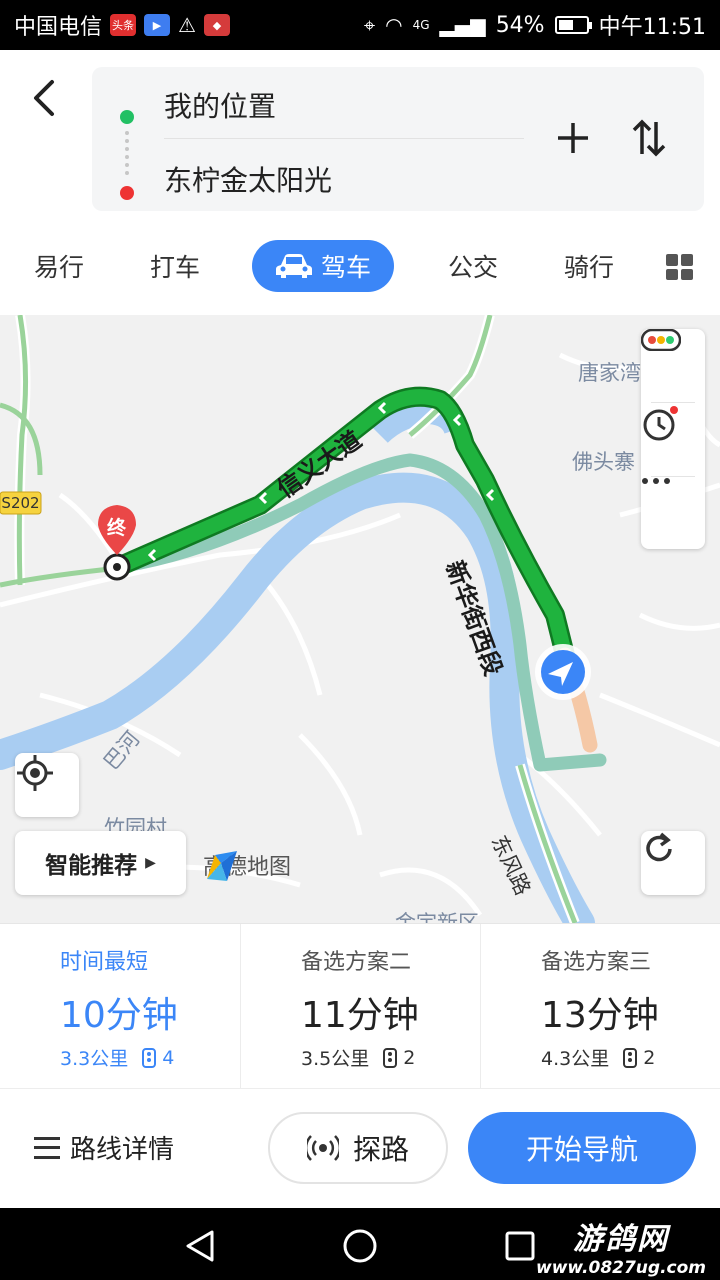  I want to click on tab-drive: 驾车, so click(323, 266).